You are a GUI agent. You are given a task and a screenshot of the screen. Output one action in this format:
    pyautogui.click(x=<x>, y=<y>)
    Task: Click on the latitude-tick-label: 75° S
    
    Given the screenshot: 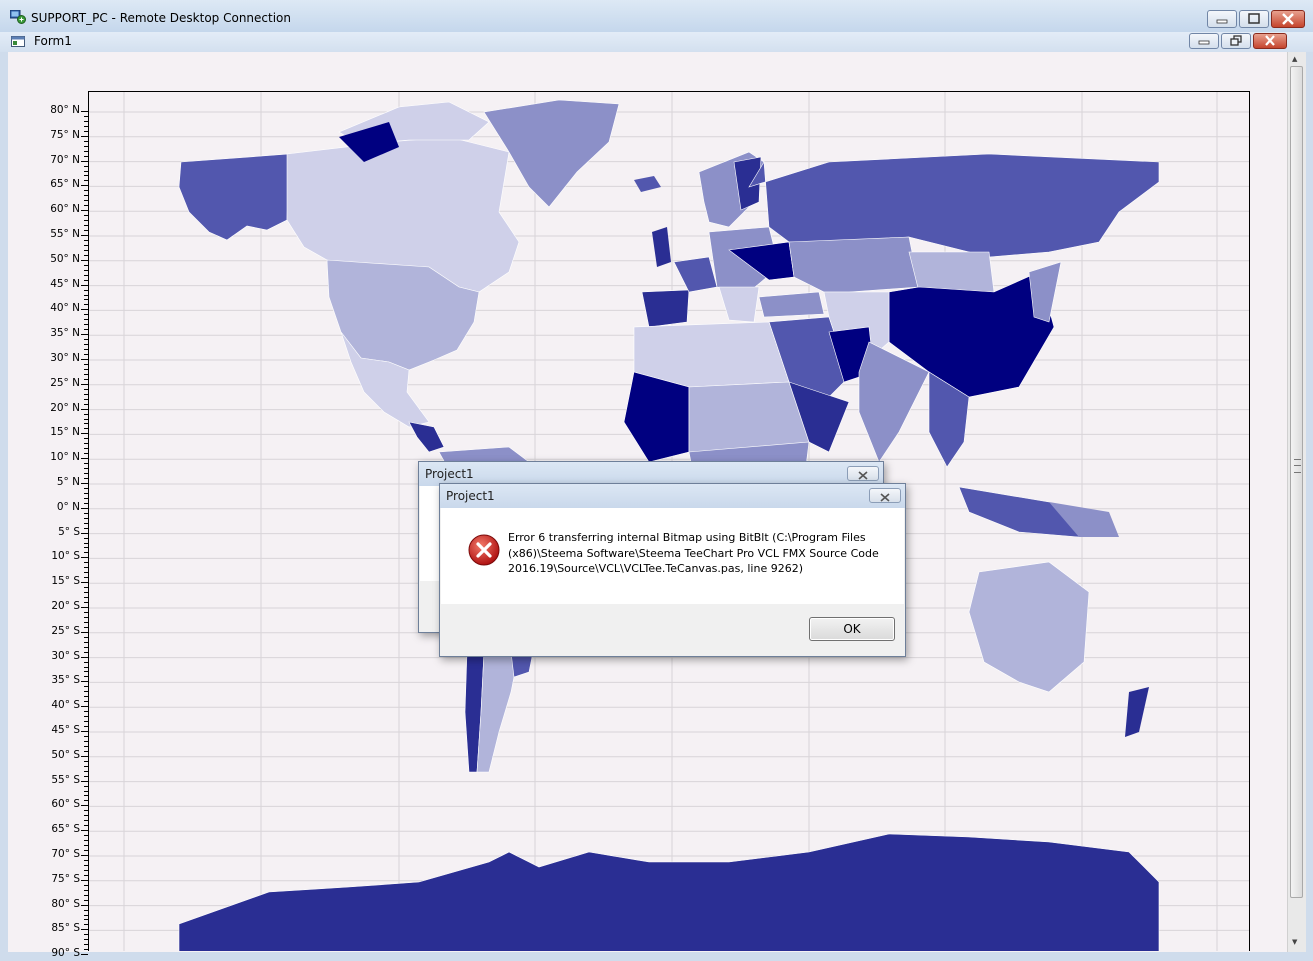 What is the action you would take?
    pyautogui.click(x=65, y=878)
    